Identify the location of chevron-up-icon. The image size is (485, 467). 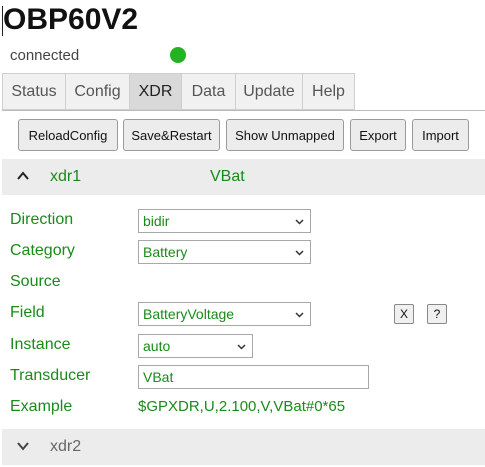
(23, 175).